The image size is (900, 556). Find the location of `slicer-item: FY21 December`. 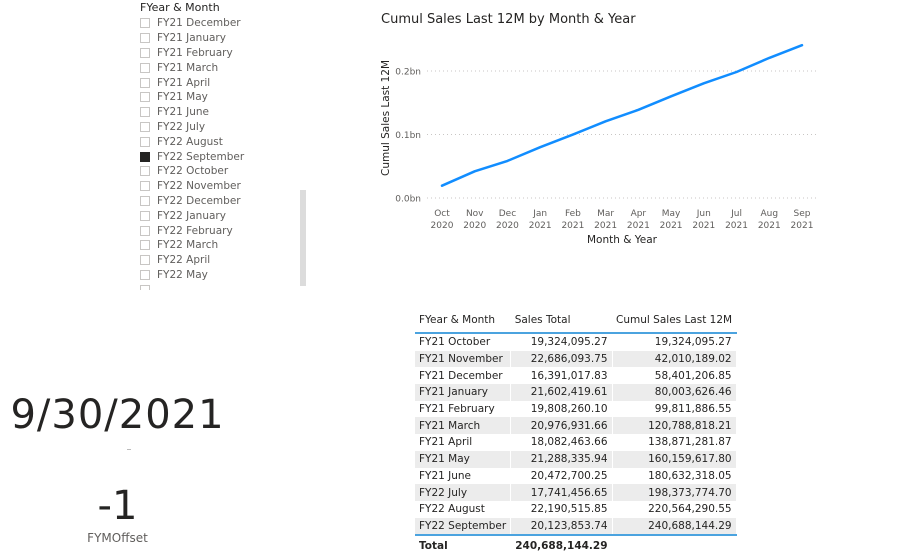

slicer-item: FY21 December is located at coordinates (222, 23).